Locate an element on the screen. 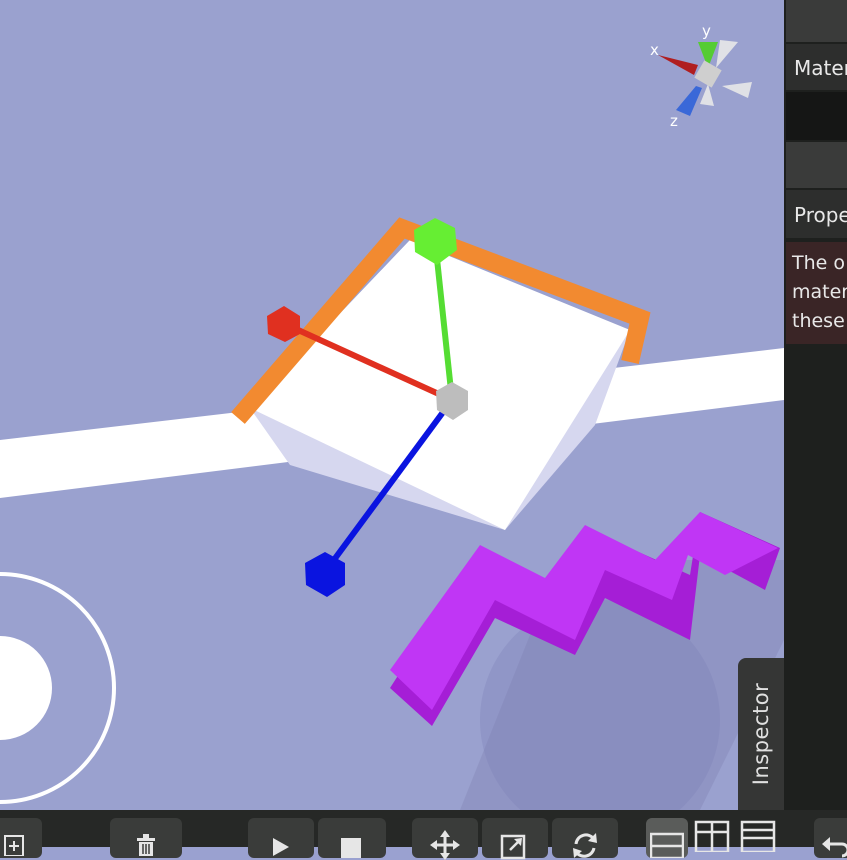 The image size is (847, 860). layout-single-icon is located at coordinates (667, 845).